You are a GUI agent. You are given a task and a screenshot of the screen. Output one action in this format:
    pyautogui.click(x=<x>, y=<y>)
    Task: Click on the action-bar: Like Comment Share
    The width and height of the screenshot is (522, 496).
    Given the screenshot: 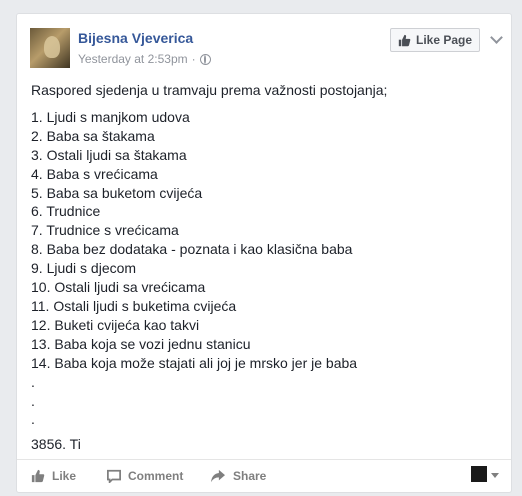 What is the action you would take?
    pyautogui.click(x=264, y=476)
    